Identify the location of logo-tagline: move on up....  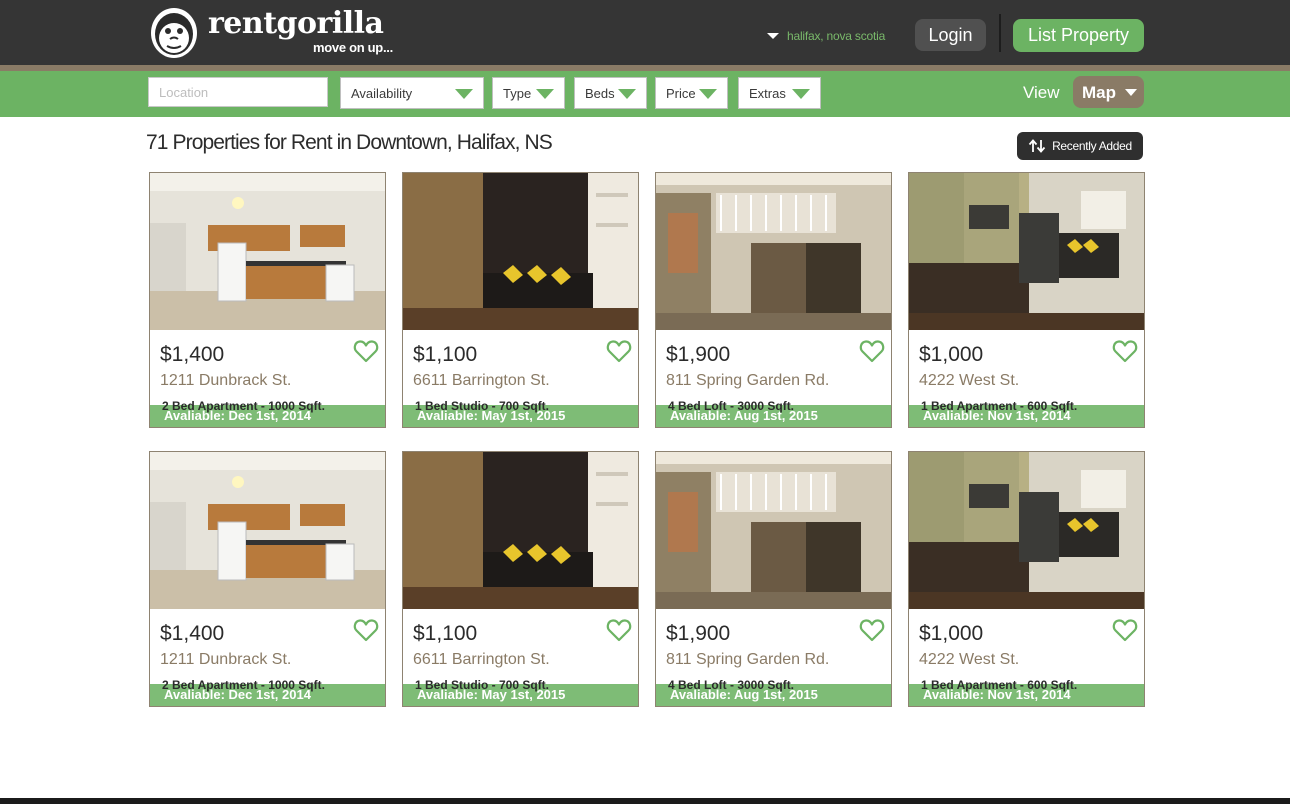
(353, 47).